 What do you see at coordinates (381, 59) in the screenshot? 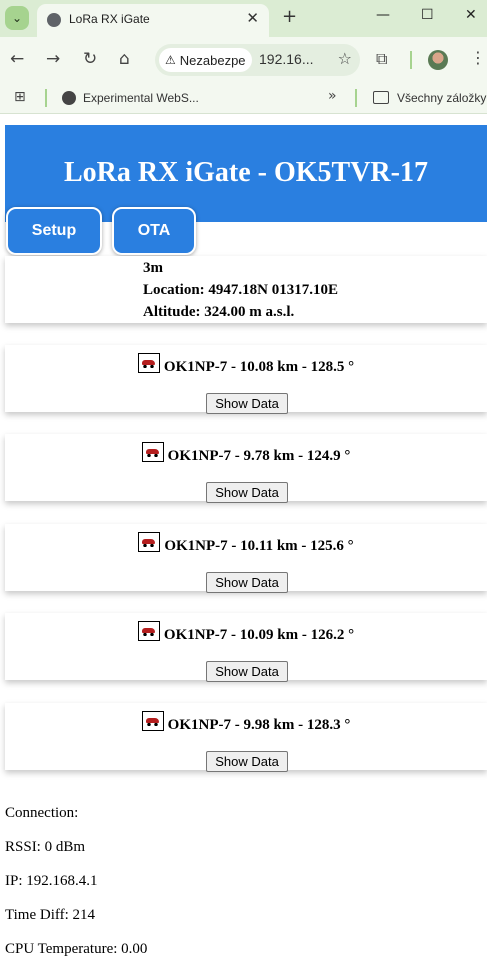
I see `extensions-icon: ⧉` at bounding box center [381, 59].